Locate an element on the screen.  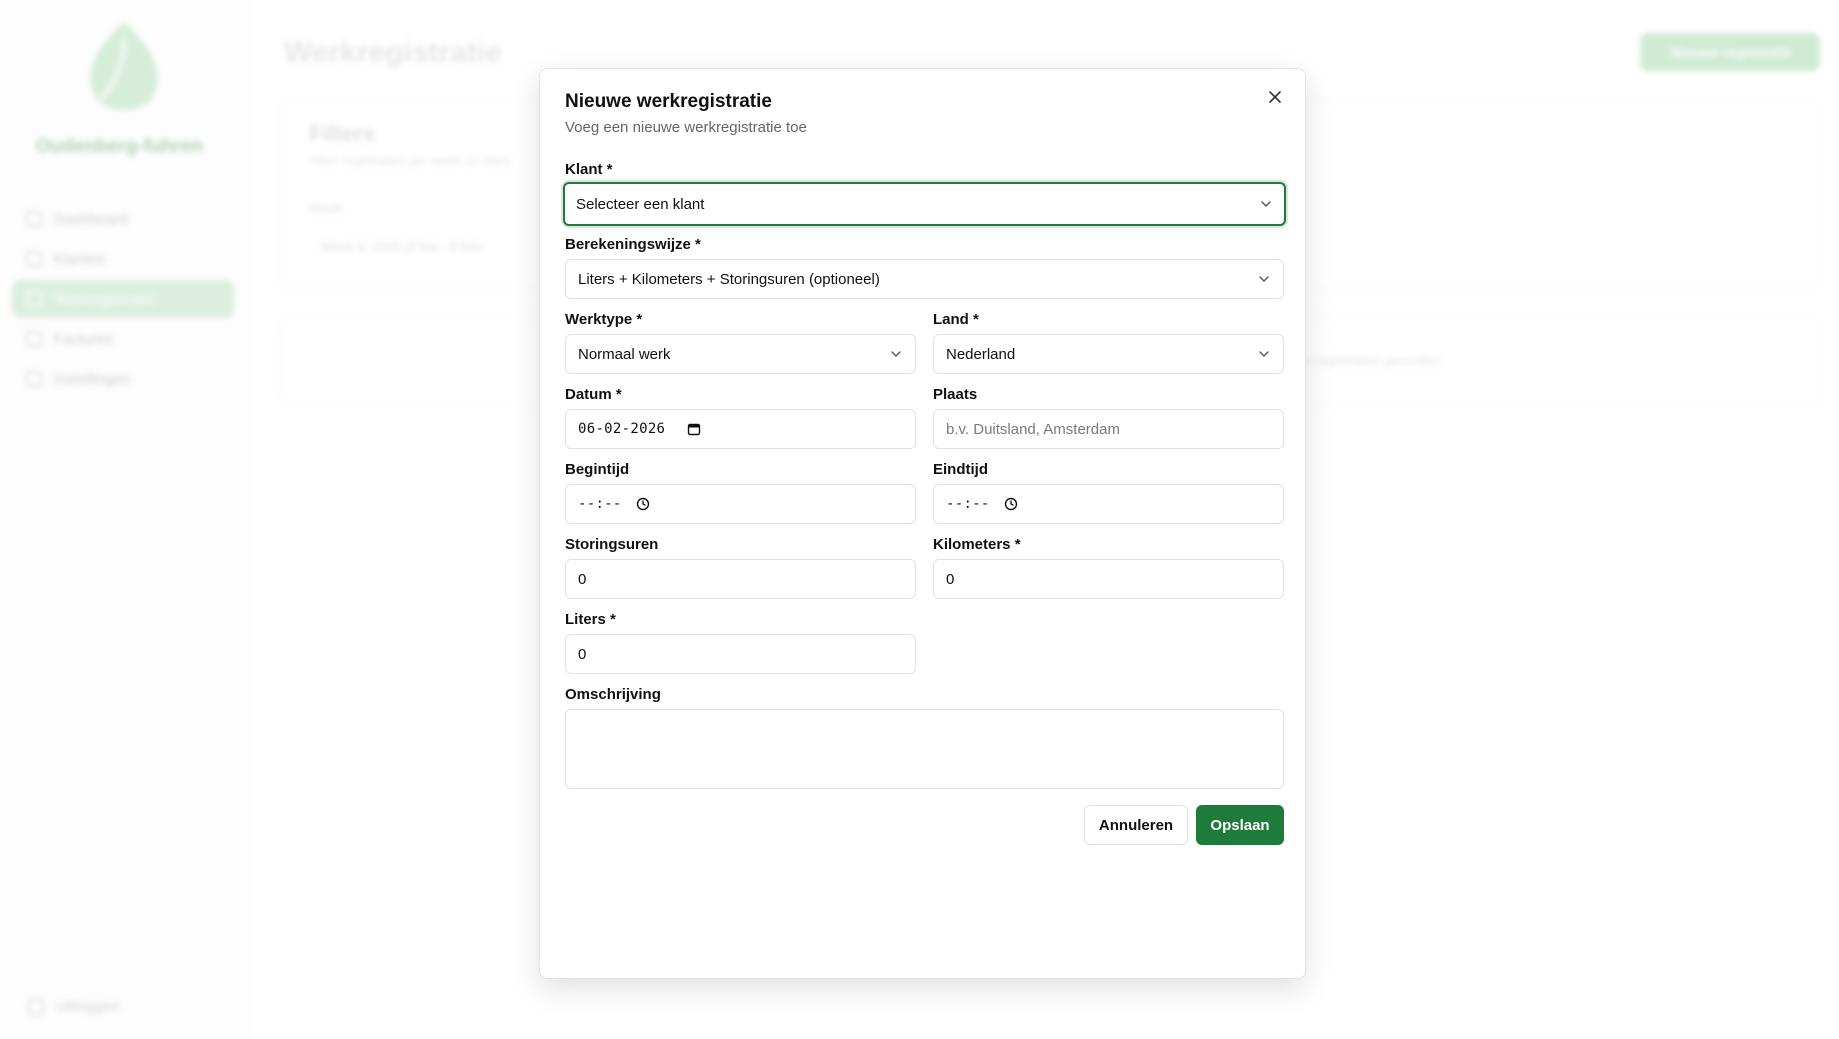
save-button: Opslaan is located at coordinates (1240, 825).